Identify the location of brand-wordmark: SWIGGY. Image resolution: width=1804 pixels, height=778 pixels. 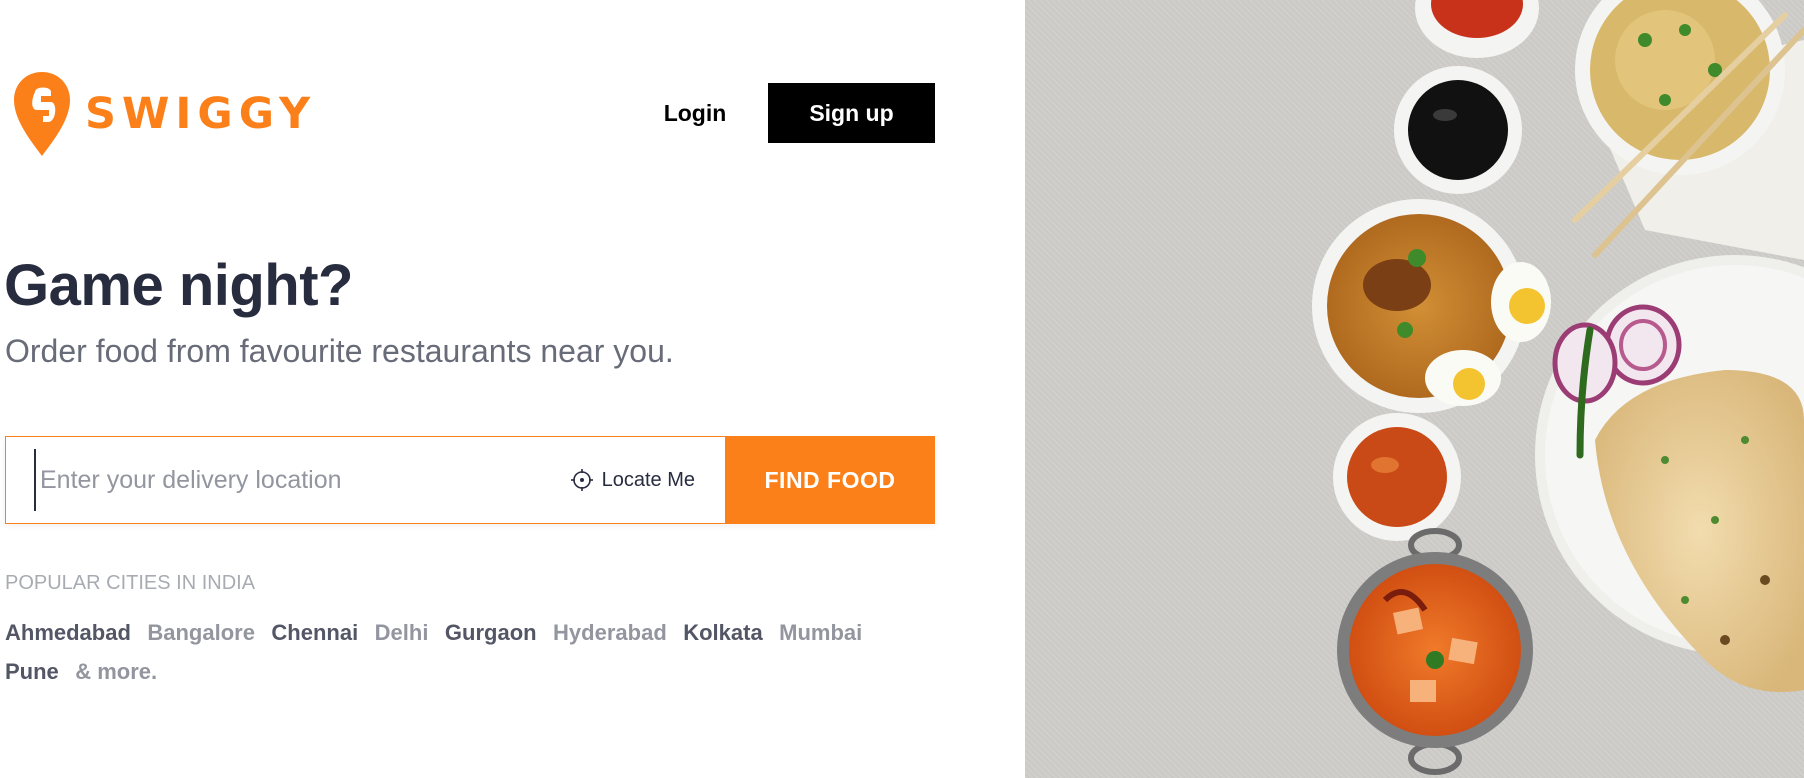
(201, 114).